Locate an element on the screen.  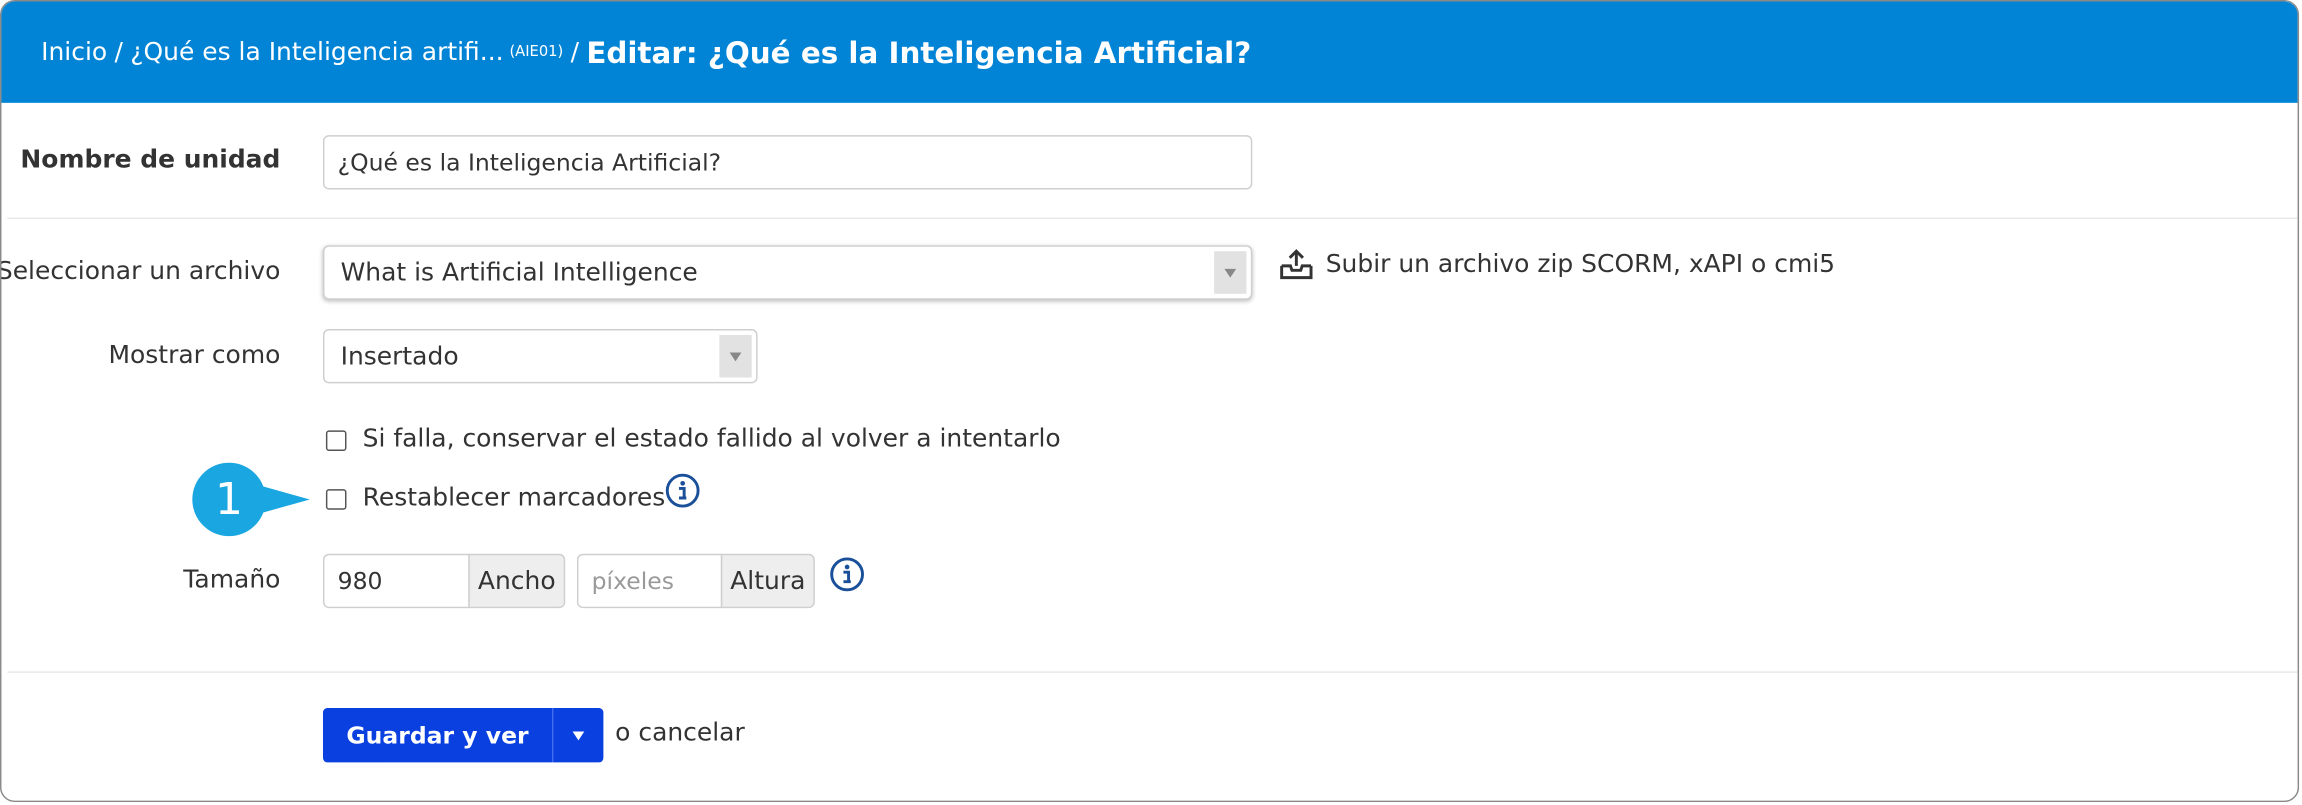
display-as-value: Insertado is located at coordinates (399, 356).